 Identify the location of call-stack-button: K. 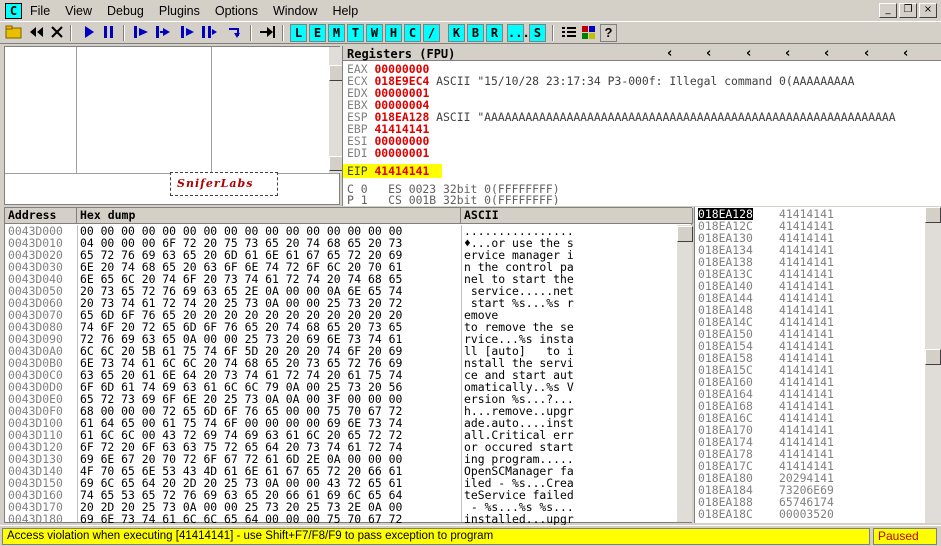
(456, 33).